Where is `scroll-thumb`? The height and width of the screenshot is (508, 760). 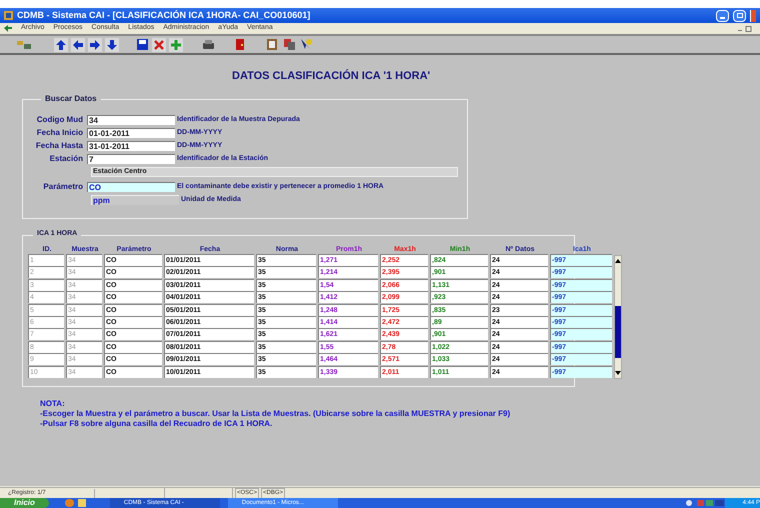
scroll-thumb is located at coordinates (618, 332).